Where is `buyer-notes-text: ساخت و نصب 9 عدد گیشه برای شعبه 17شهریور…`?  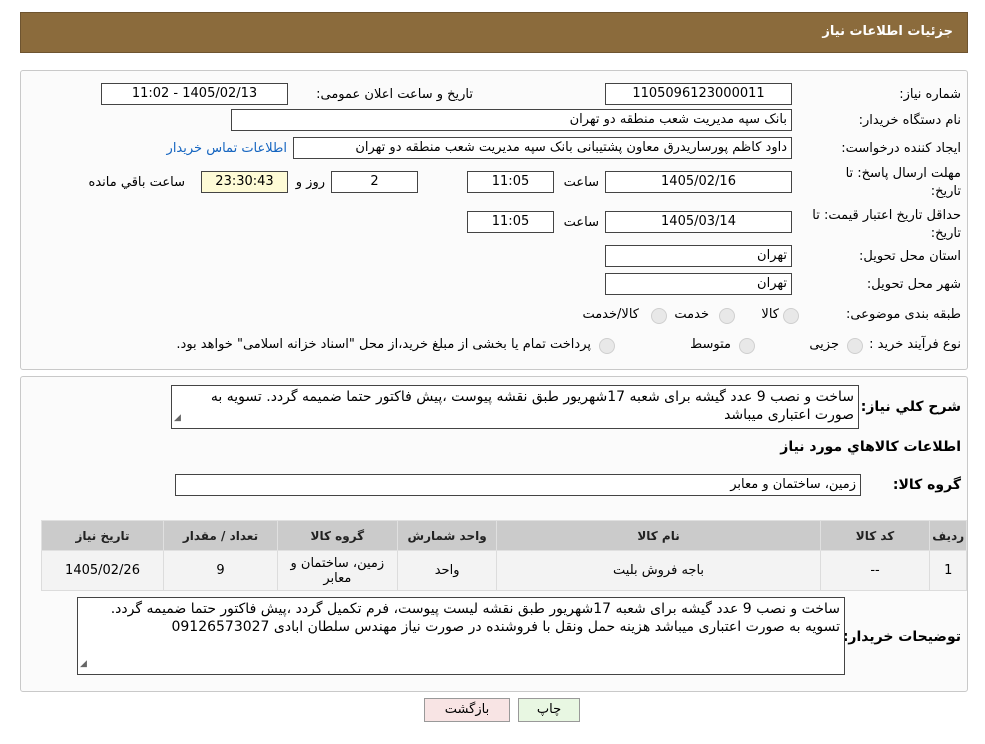
buyer-notes-text: ساخت و نصب 9 عدد گیشه برای شعبه 17شهریور… is located at coordinates (475, 618).